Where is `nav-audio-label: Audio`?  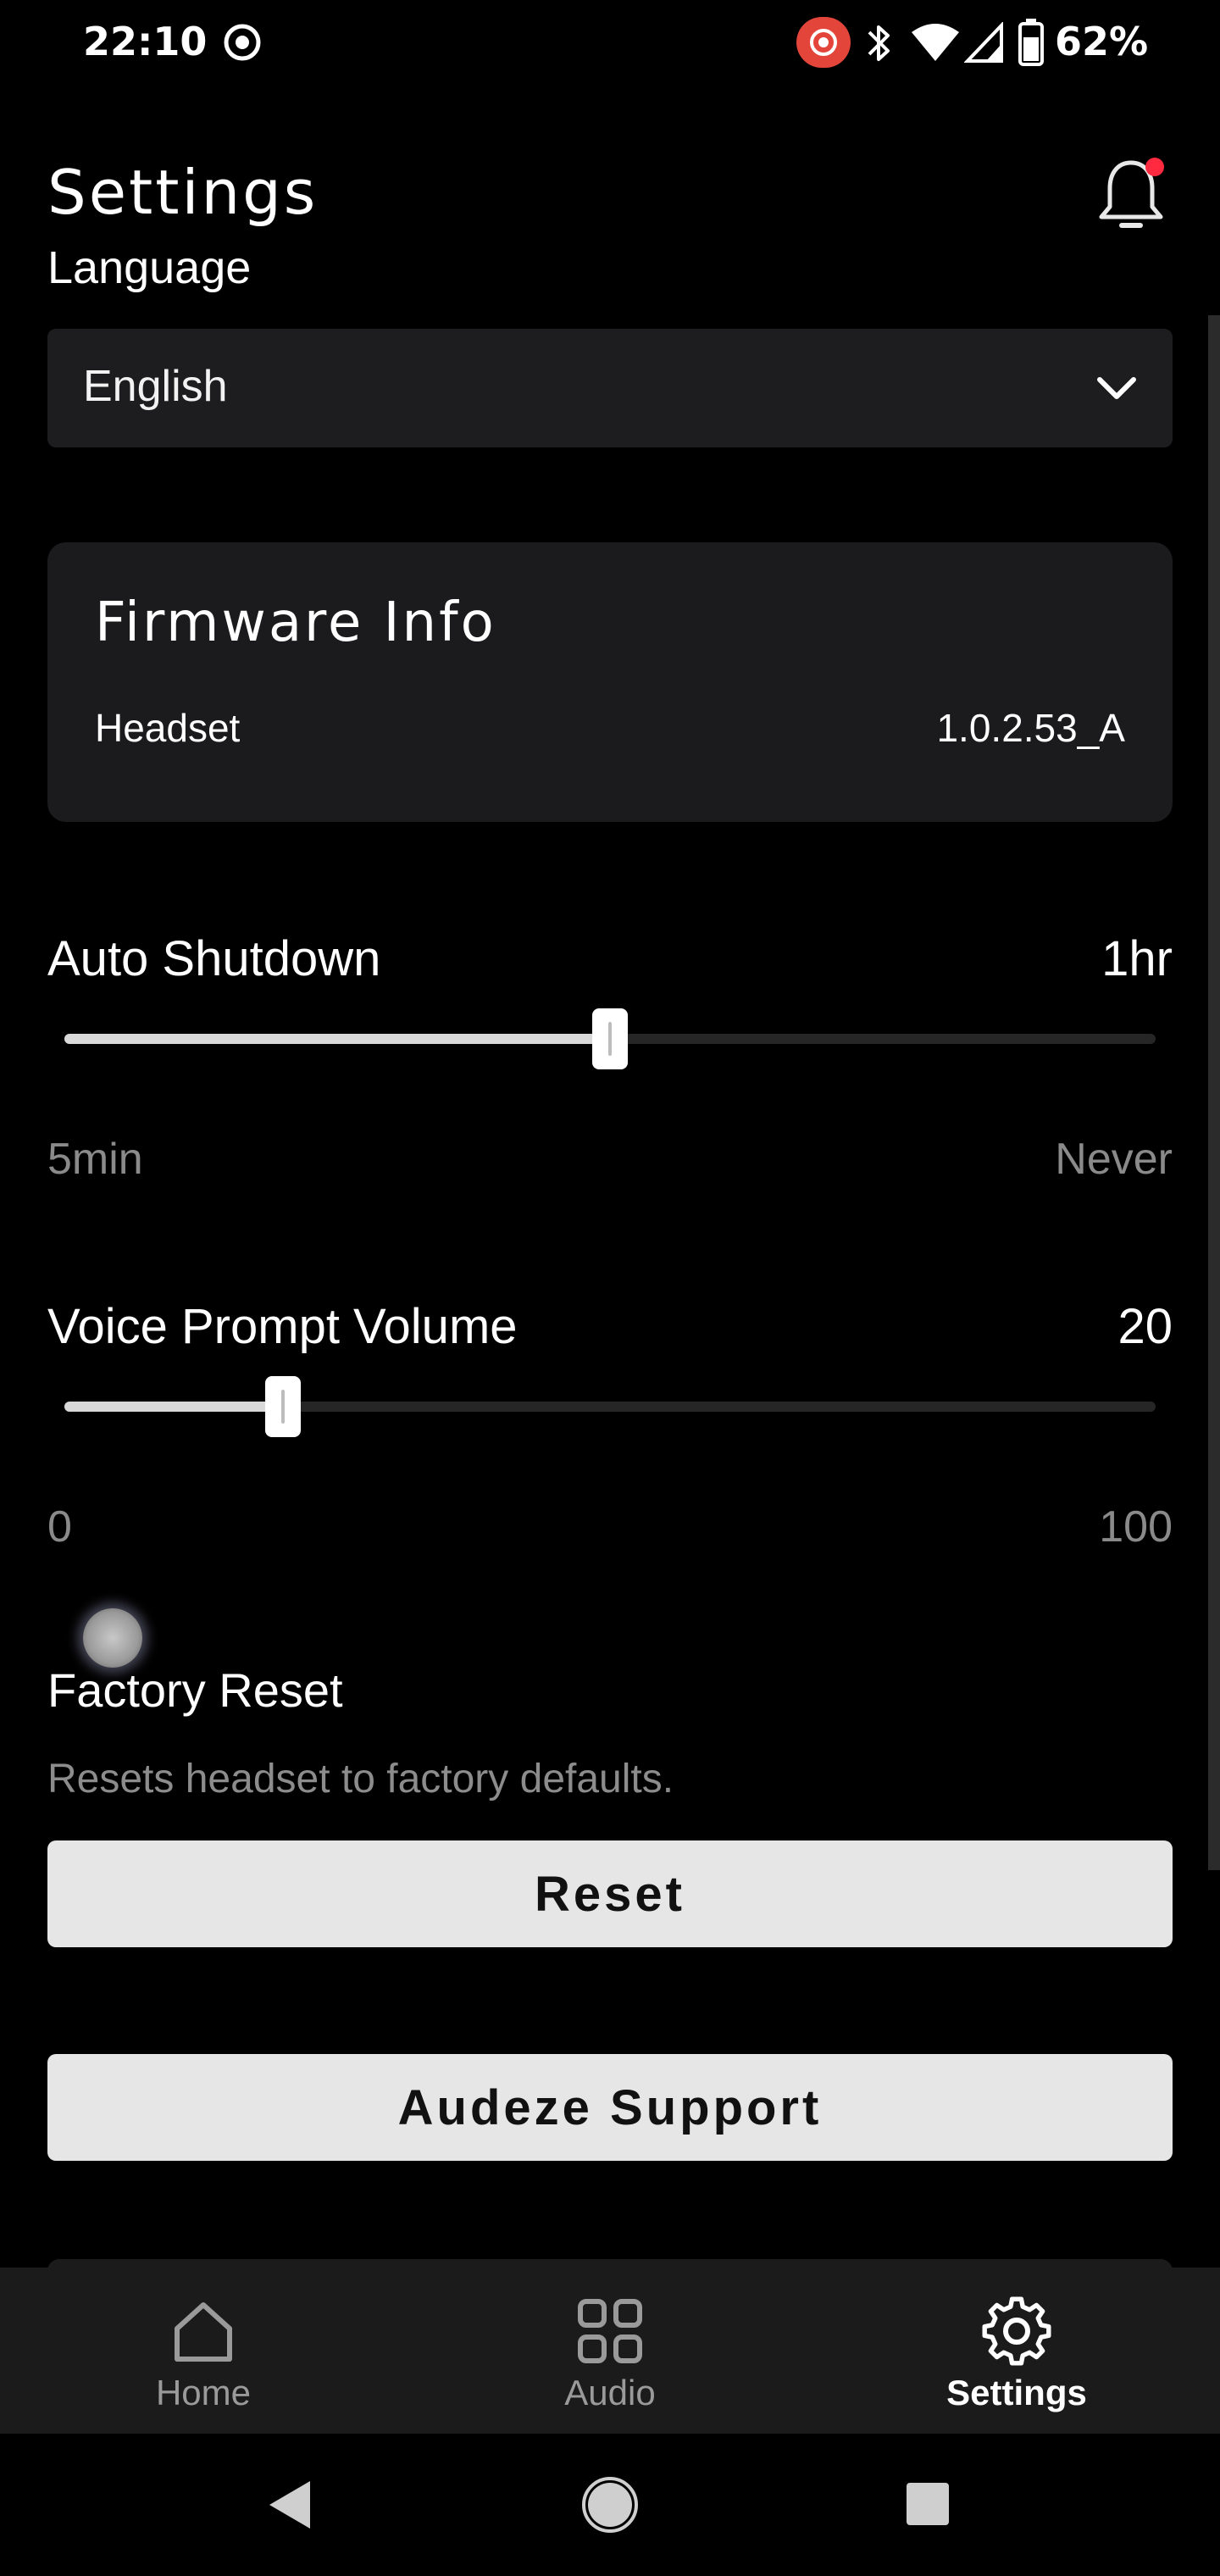 nav-audio-label: Audio is located at coordinates (610, 2392).